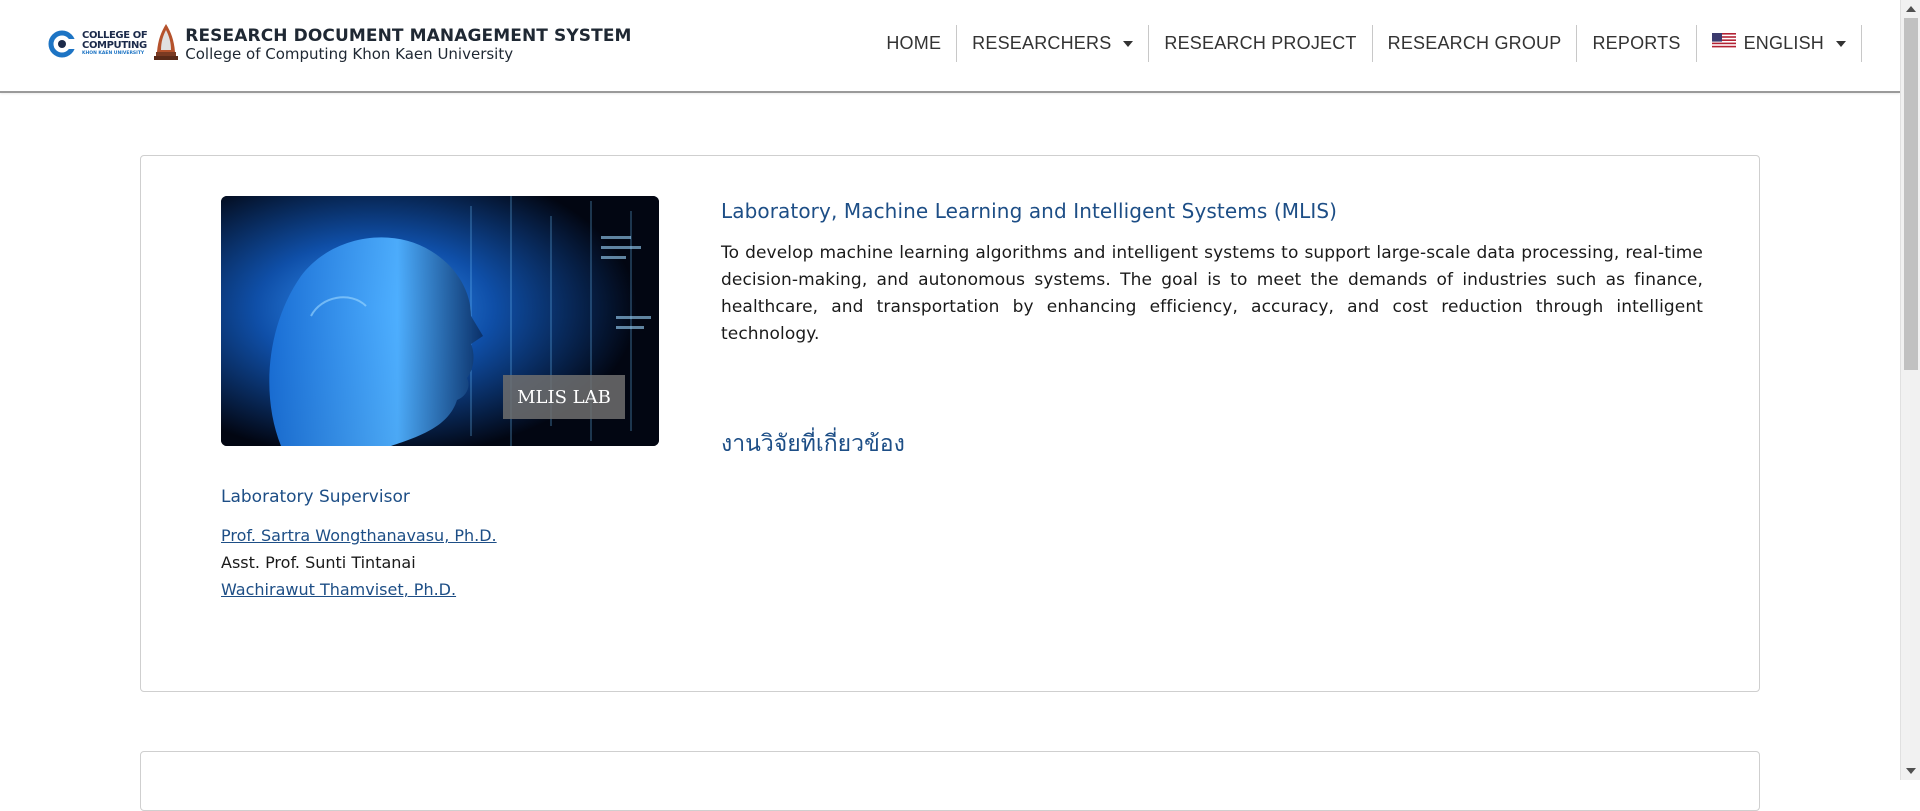 Image resolution: width=1920 pixels, height=811 pixels. What do you see at coordinates (62, 44) in the screenshot?
I see `cc-mark-icon` at bounding box center [62, 44].